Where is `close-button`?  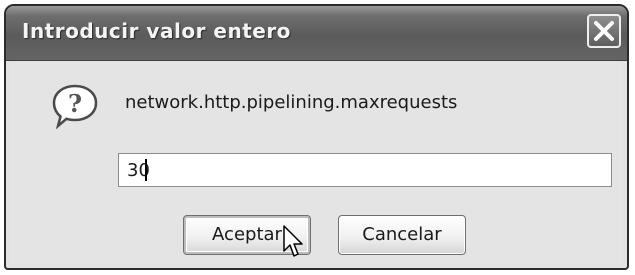 close-button is located at coordinates (604, 31).